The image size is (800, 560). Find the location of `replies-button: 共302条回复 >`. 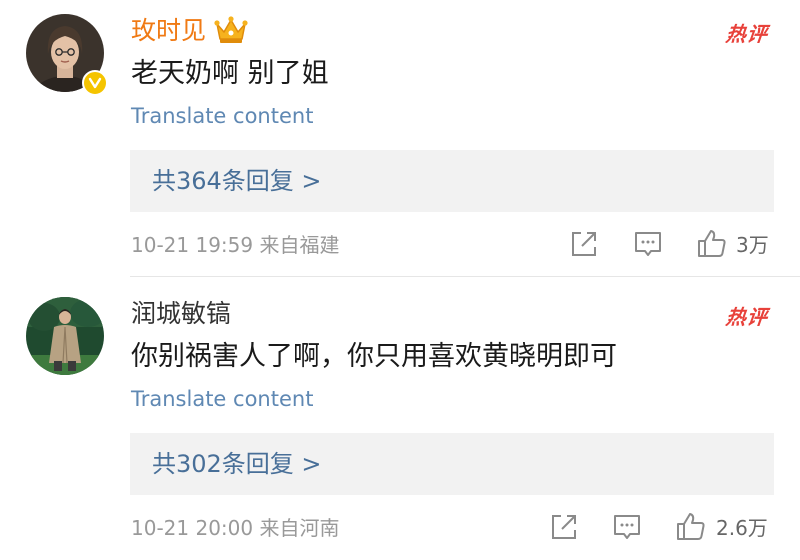

replies-button: 共302条回复 > is located at coordinates (452, 464).